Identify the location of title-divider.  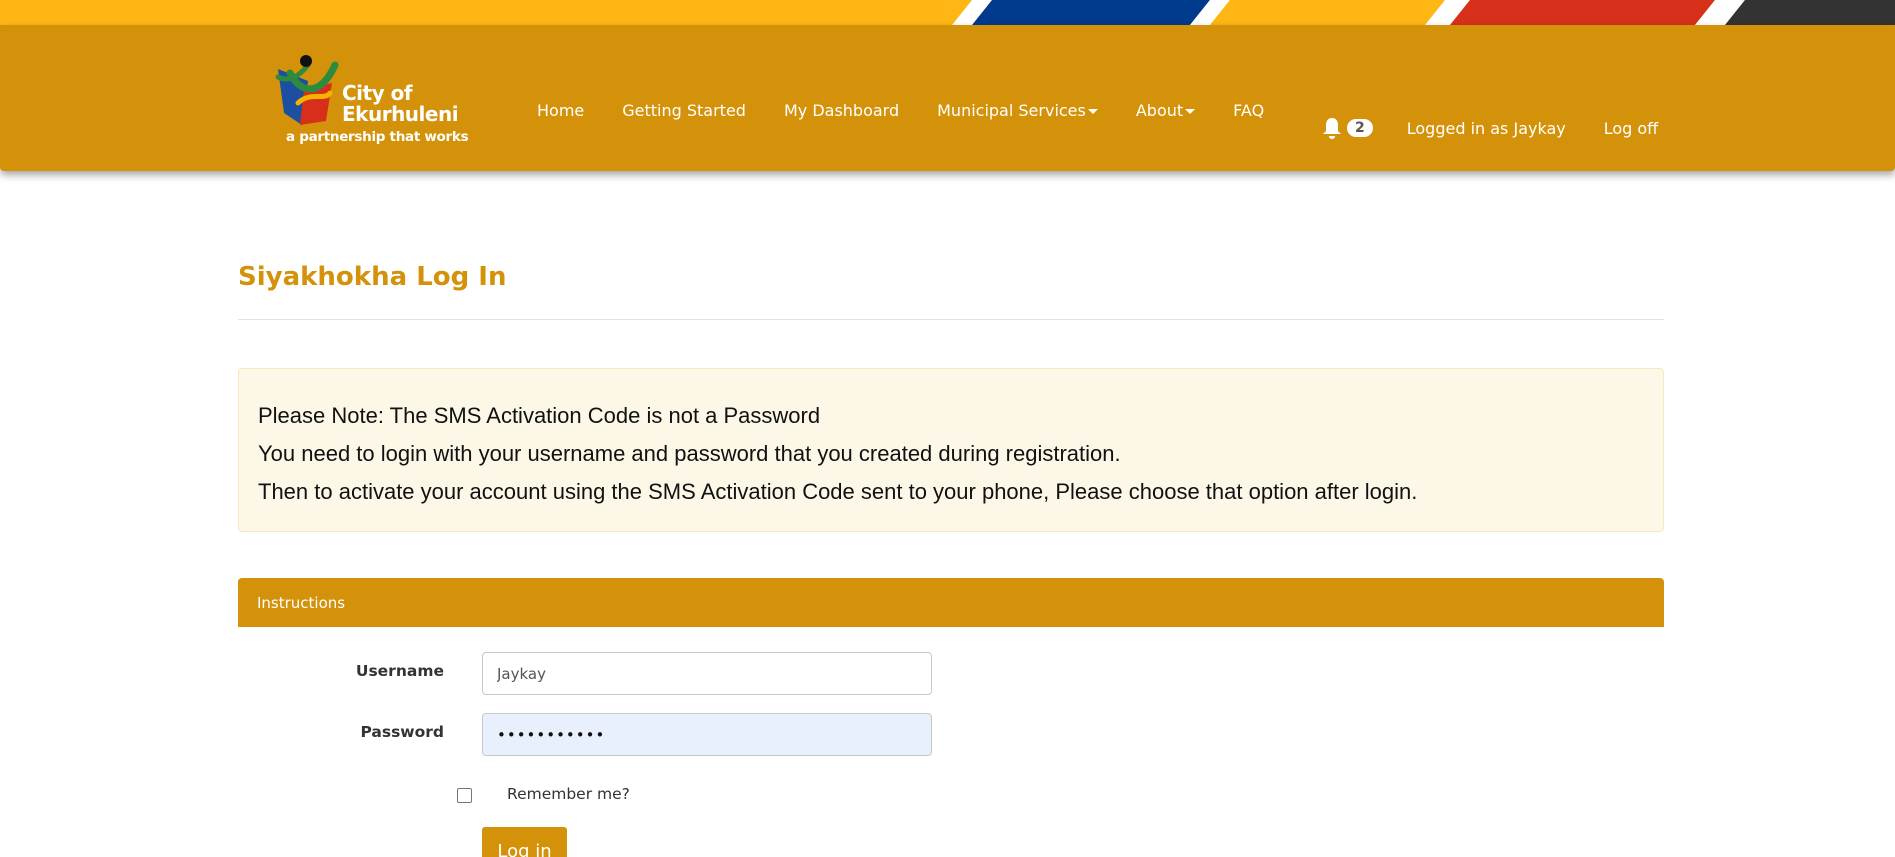
(951, 319).